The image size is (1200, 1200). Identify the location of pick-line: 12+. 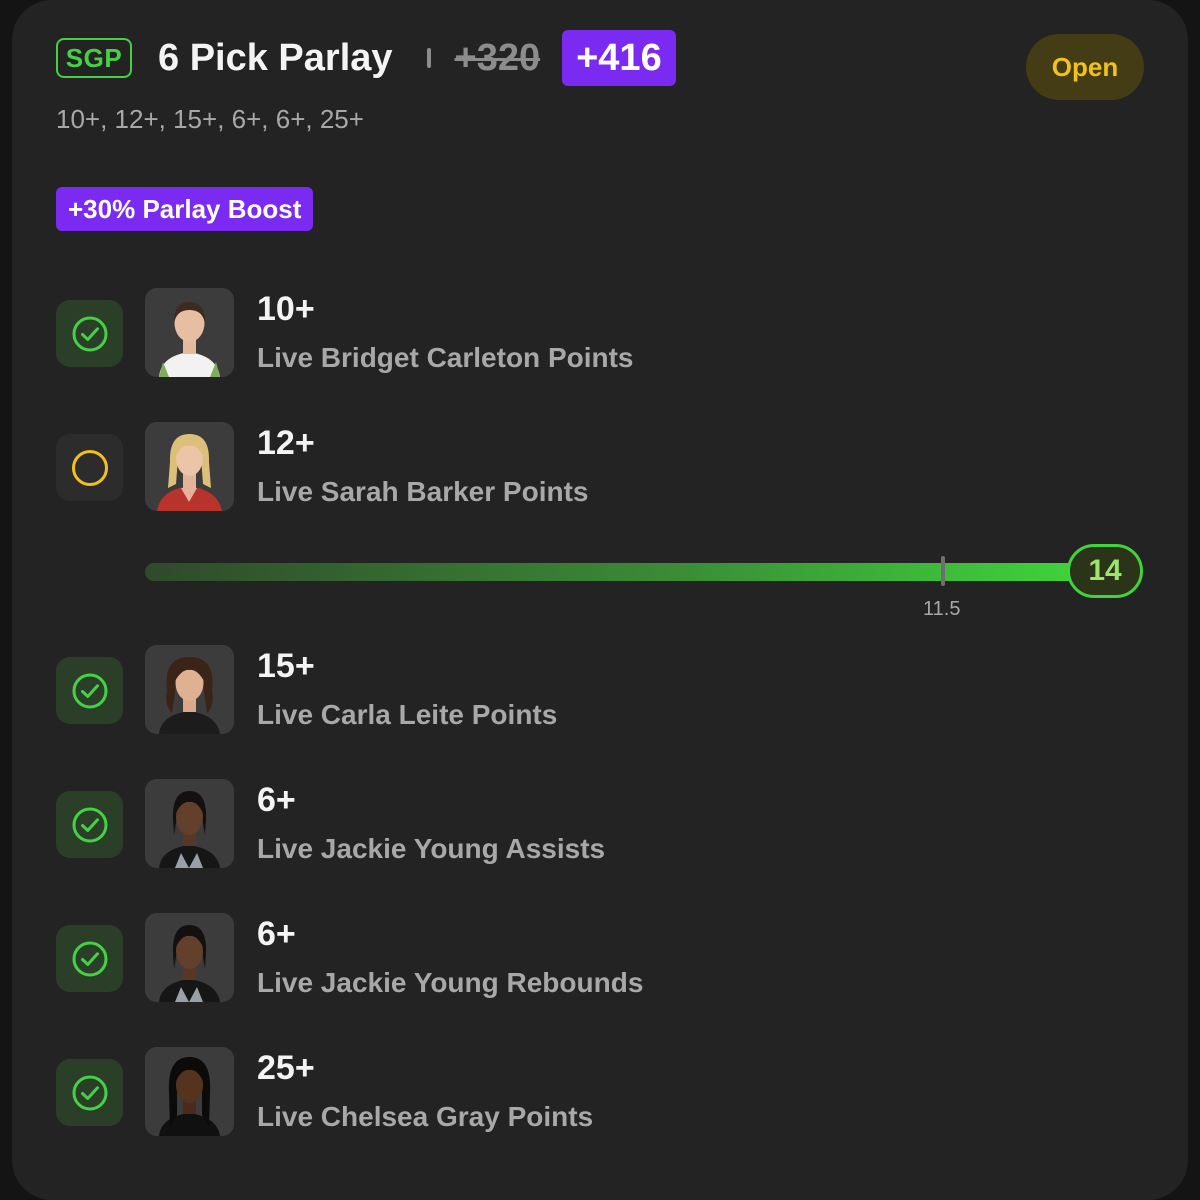
(286, 443).